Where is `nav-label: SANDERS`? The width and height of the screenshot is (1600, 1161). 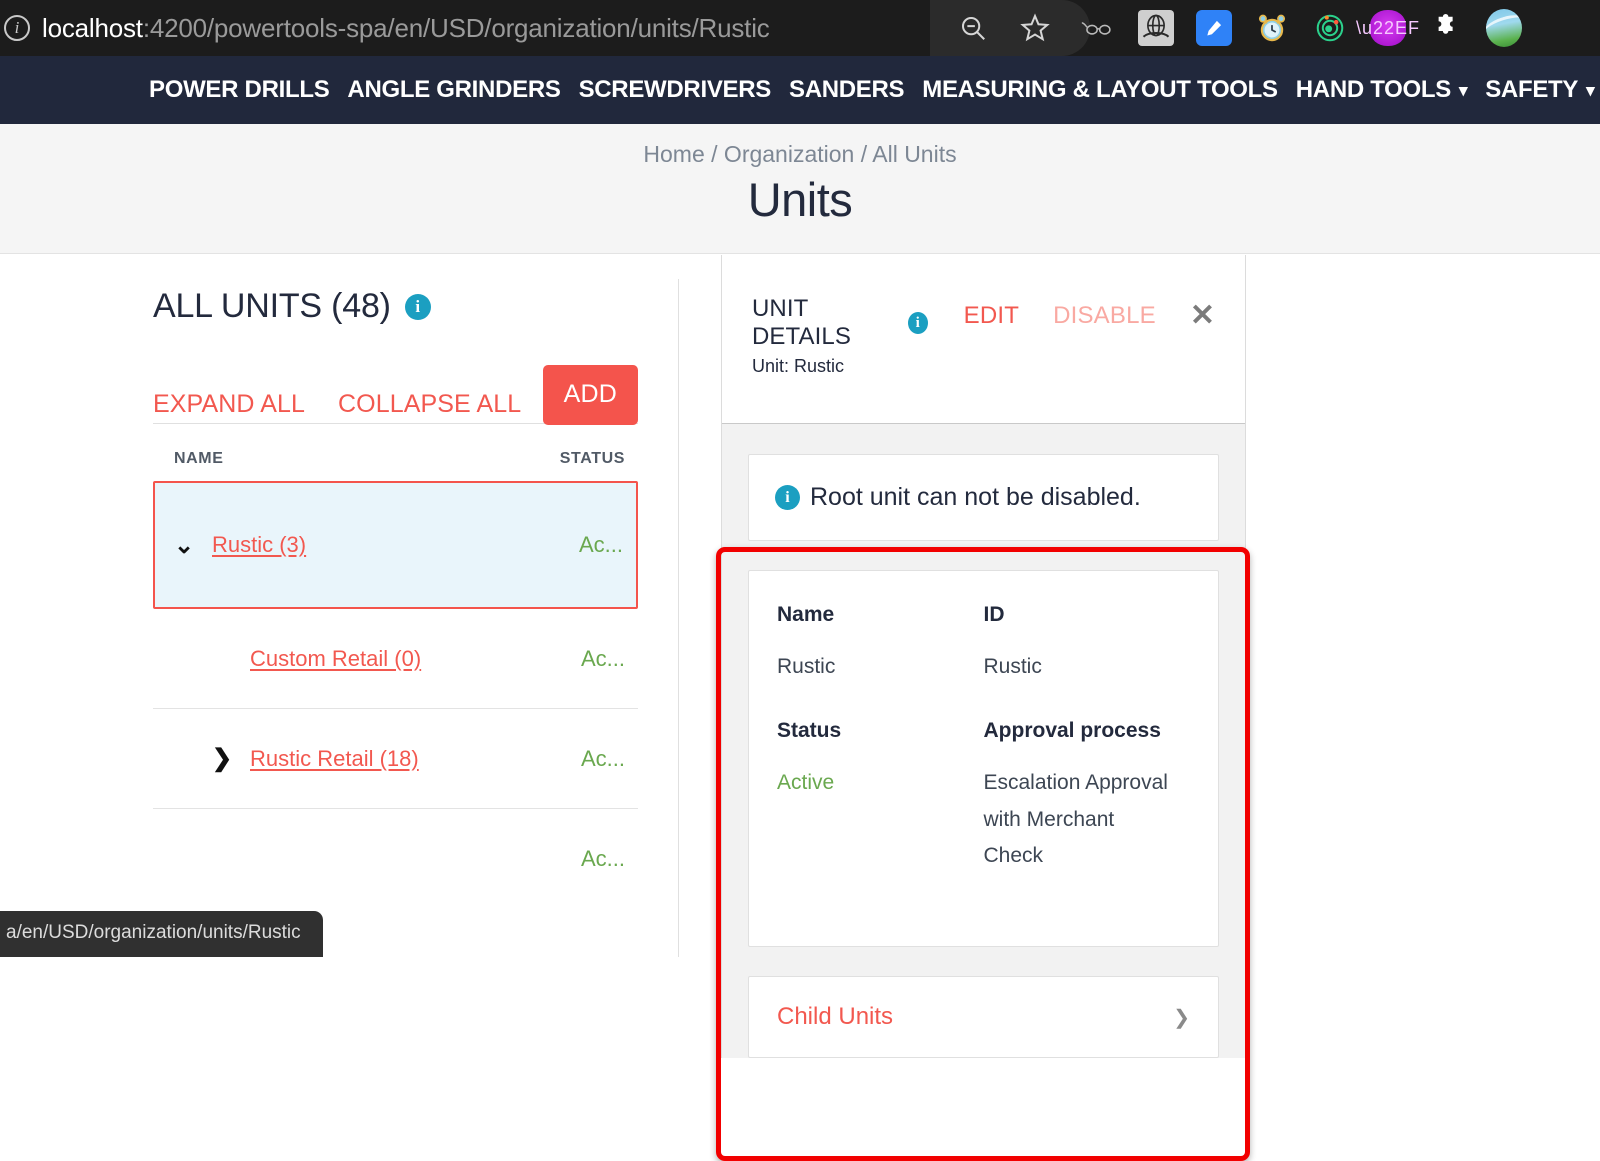 nav-label: SANDERS is located at coordinates (846, 90).